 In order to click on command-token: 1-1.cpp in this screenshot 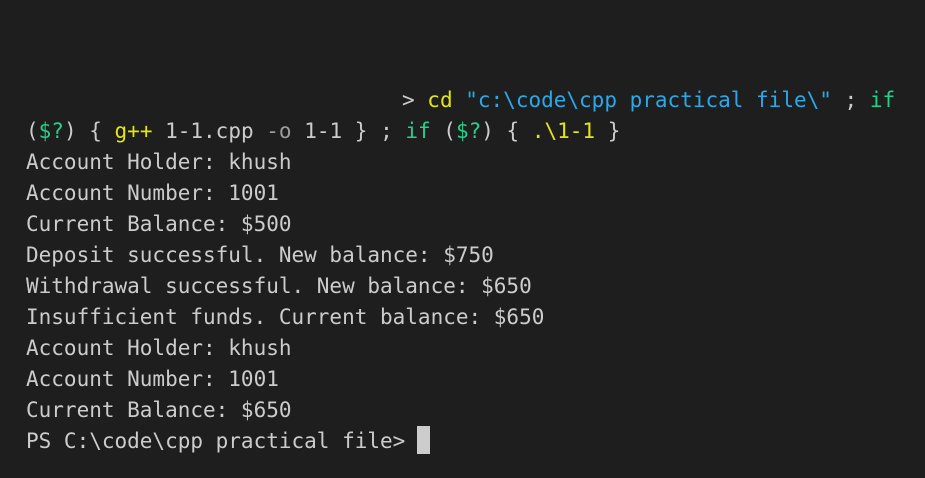, I will do `click(209, 131)`.